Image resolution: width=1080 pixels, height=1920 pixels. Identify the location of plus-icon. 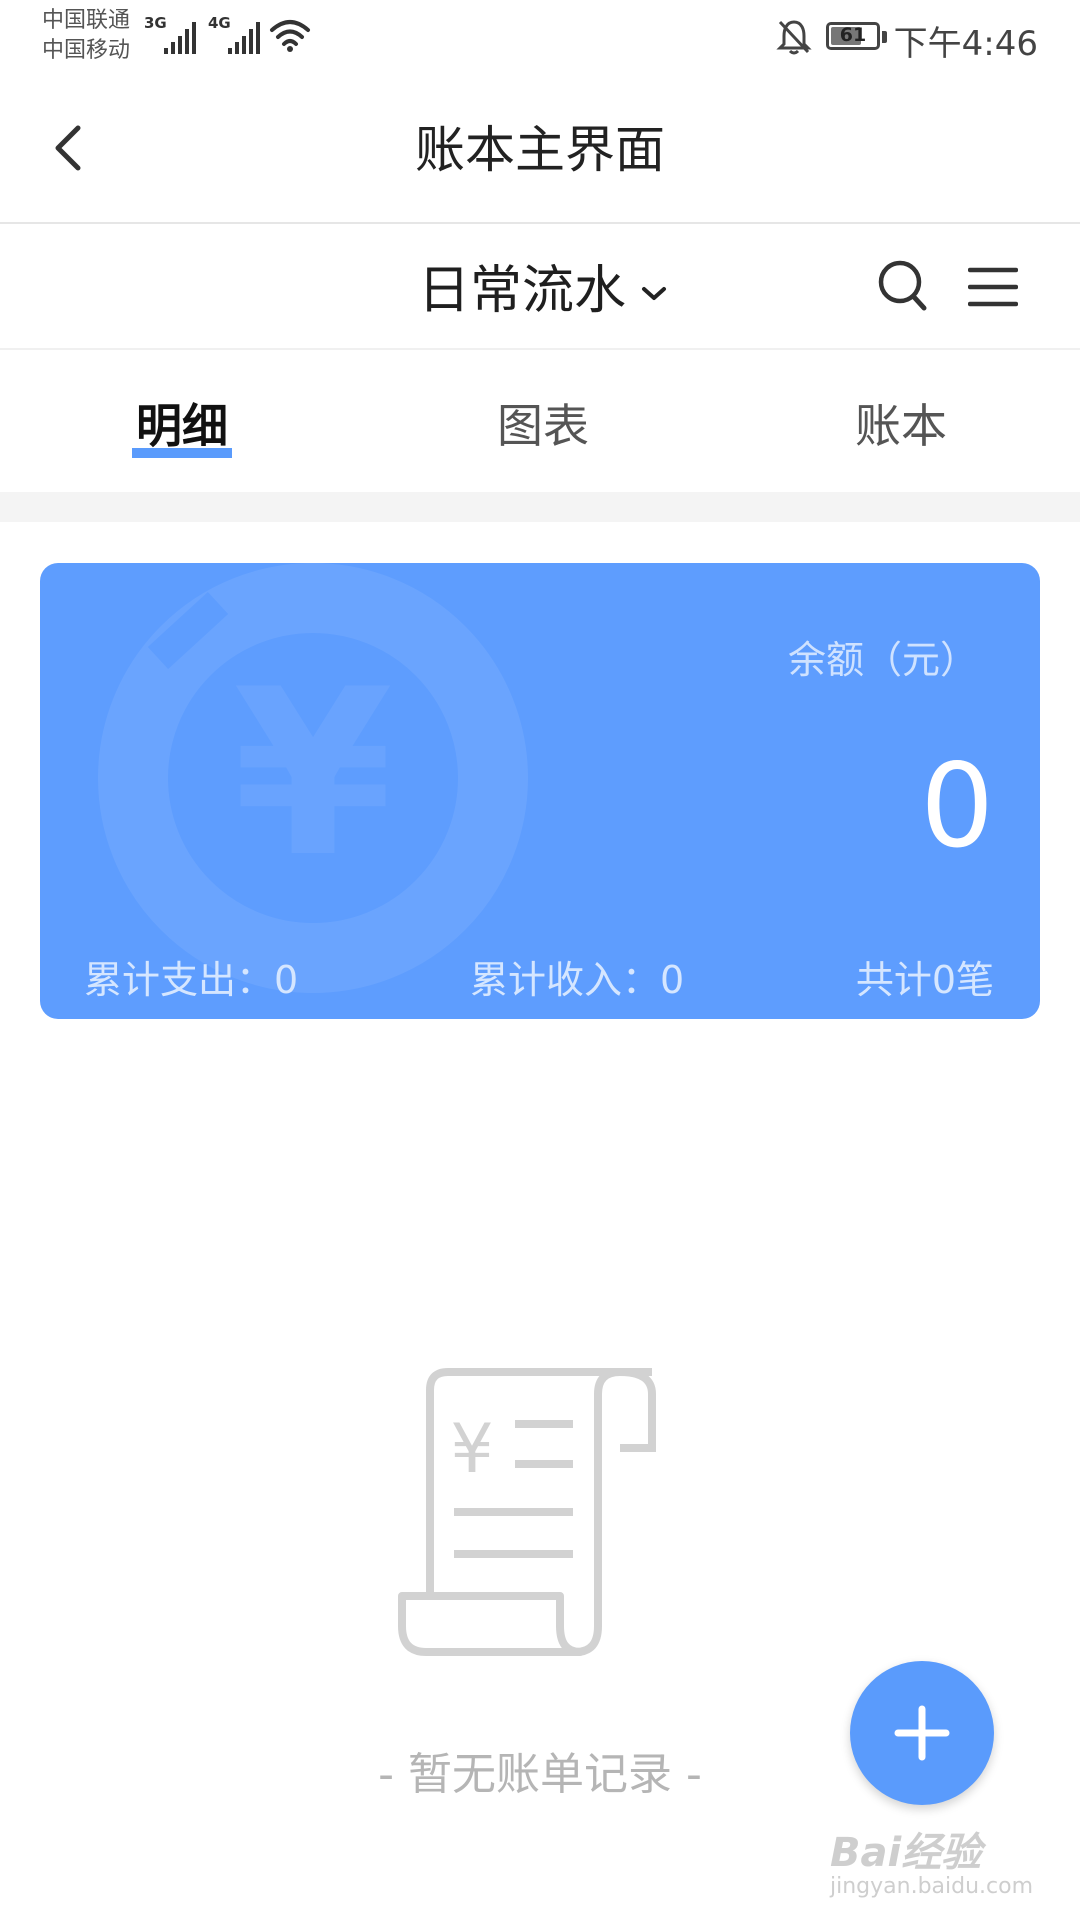
(922, 1733).